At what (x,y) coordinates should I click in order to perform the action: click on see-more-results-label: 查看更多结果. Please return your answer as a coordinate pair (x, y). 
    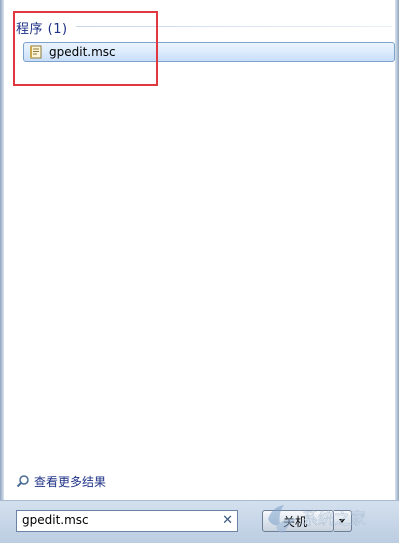
    Looking at the image, I should click on (70, 481).